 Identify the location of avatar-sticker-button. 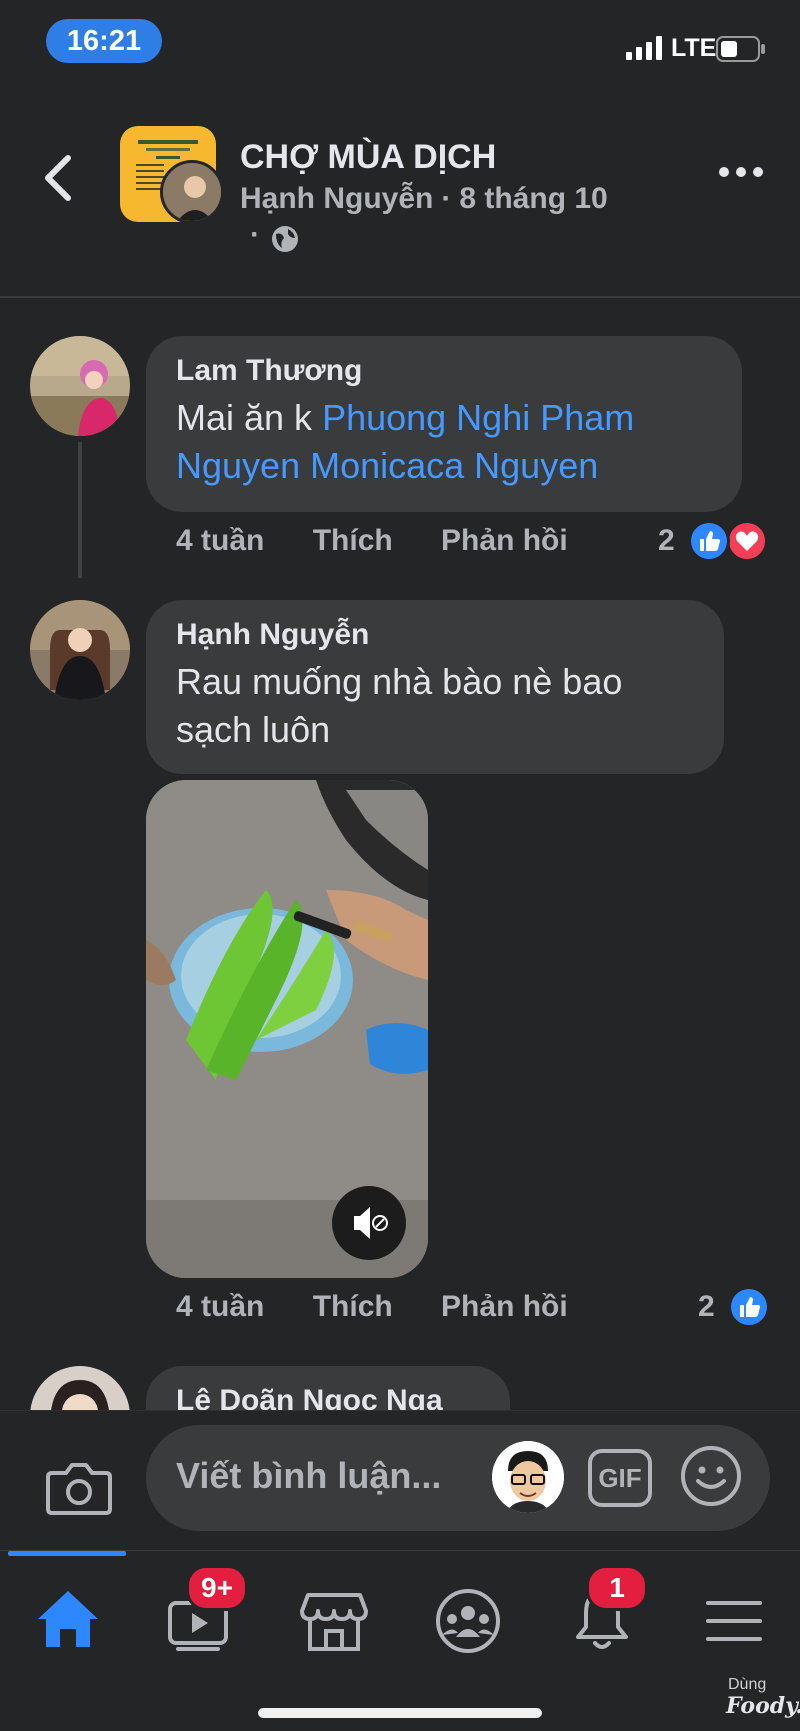
(528, 1477).